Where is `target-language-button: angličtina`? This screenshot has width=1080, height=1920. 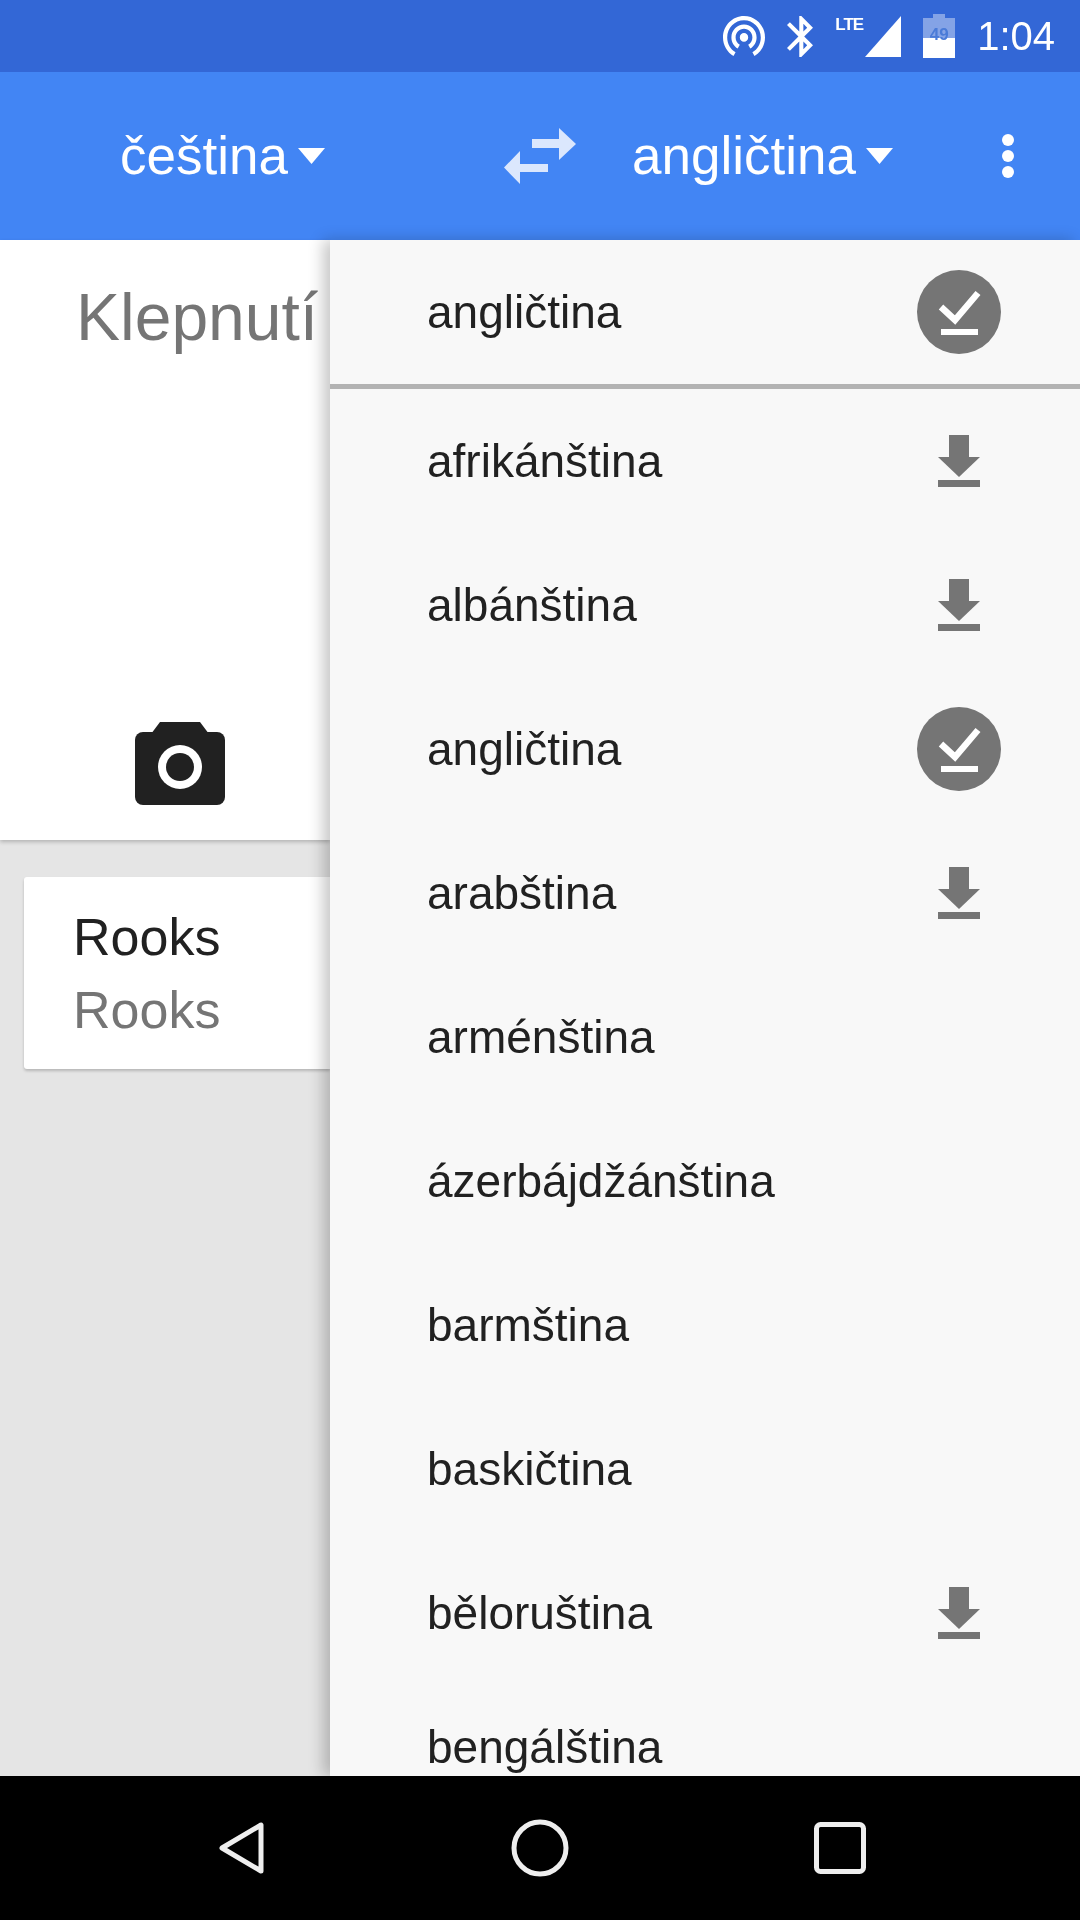 target-language-button: angličtina is located at coordinates (762, 156).